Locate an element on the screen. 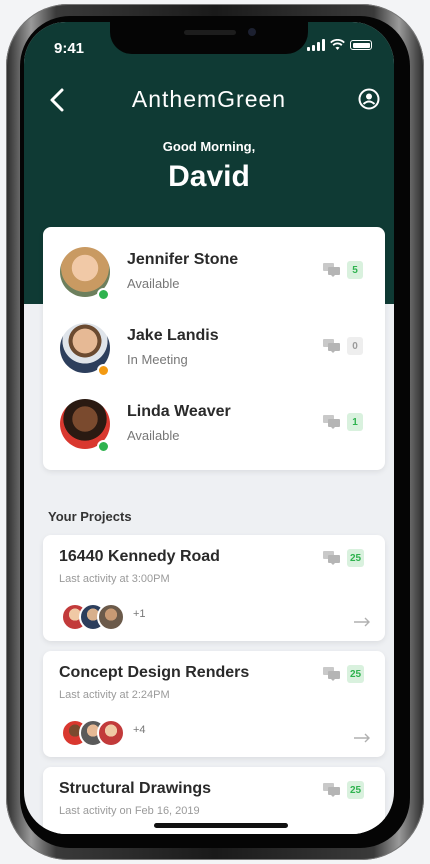 The height and width of the screenshot is (864, 430). project-title: Concept Design Renders is located at coordinates (154, 672).